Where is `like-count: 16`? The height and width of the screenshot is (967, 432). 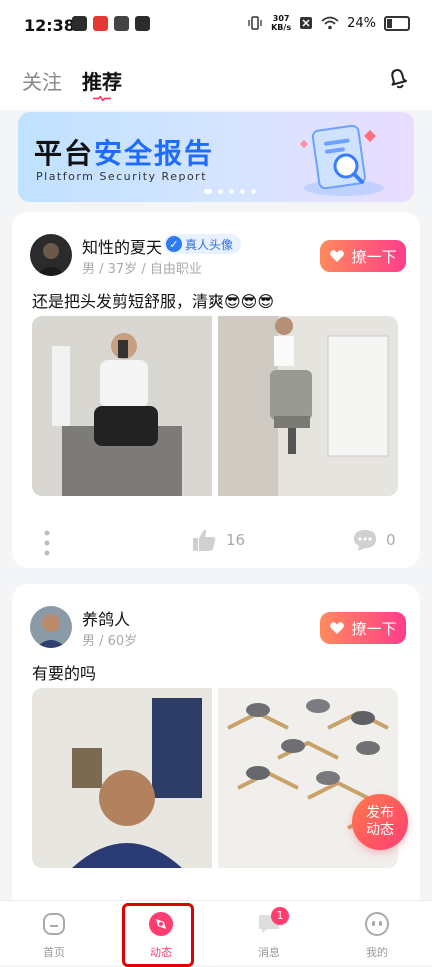
like-count: 16 is located at coordinates (236, 540).